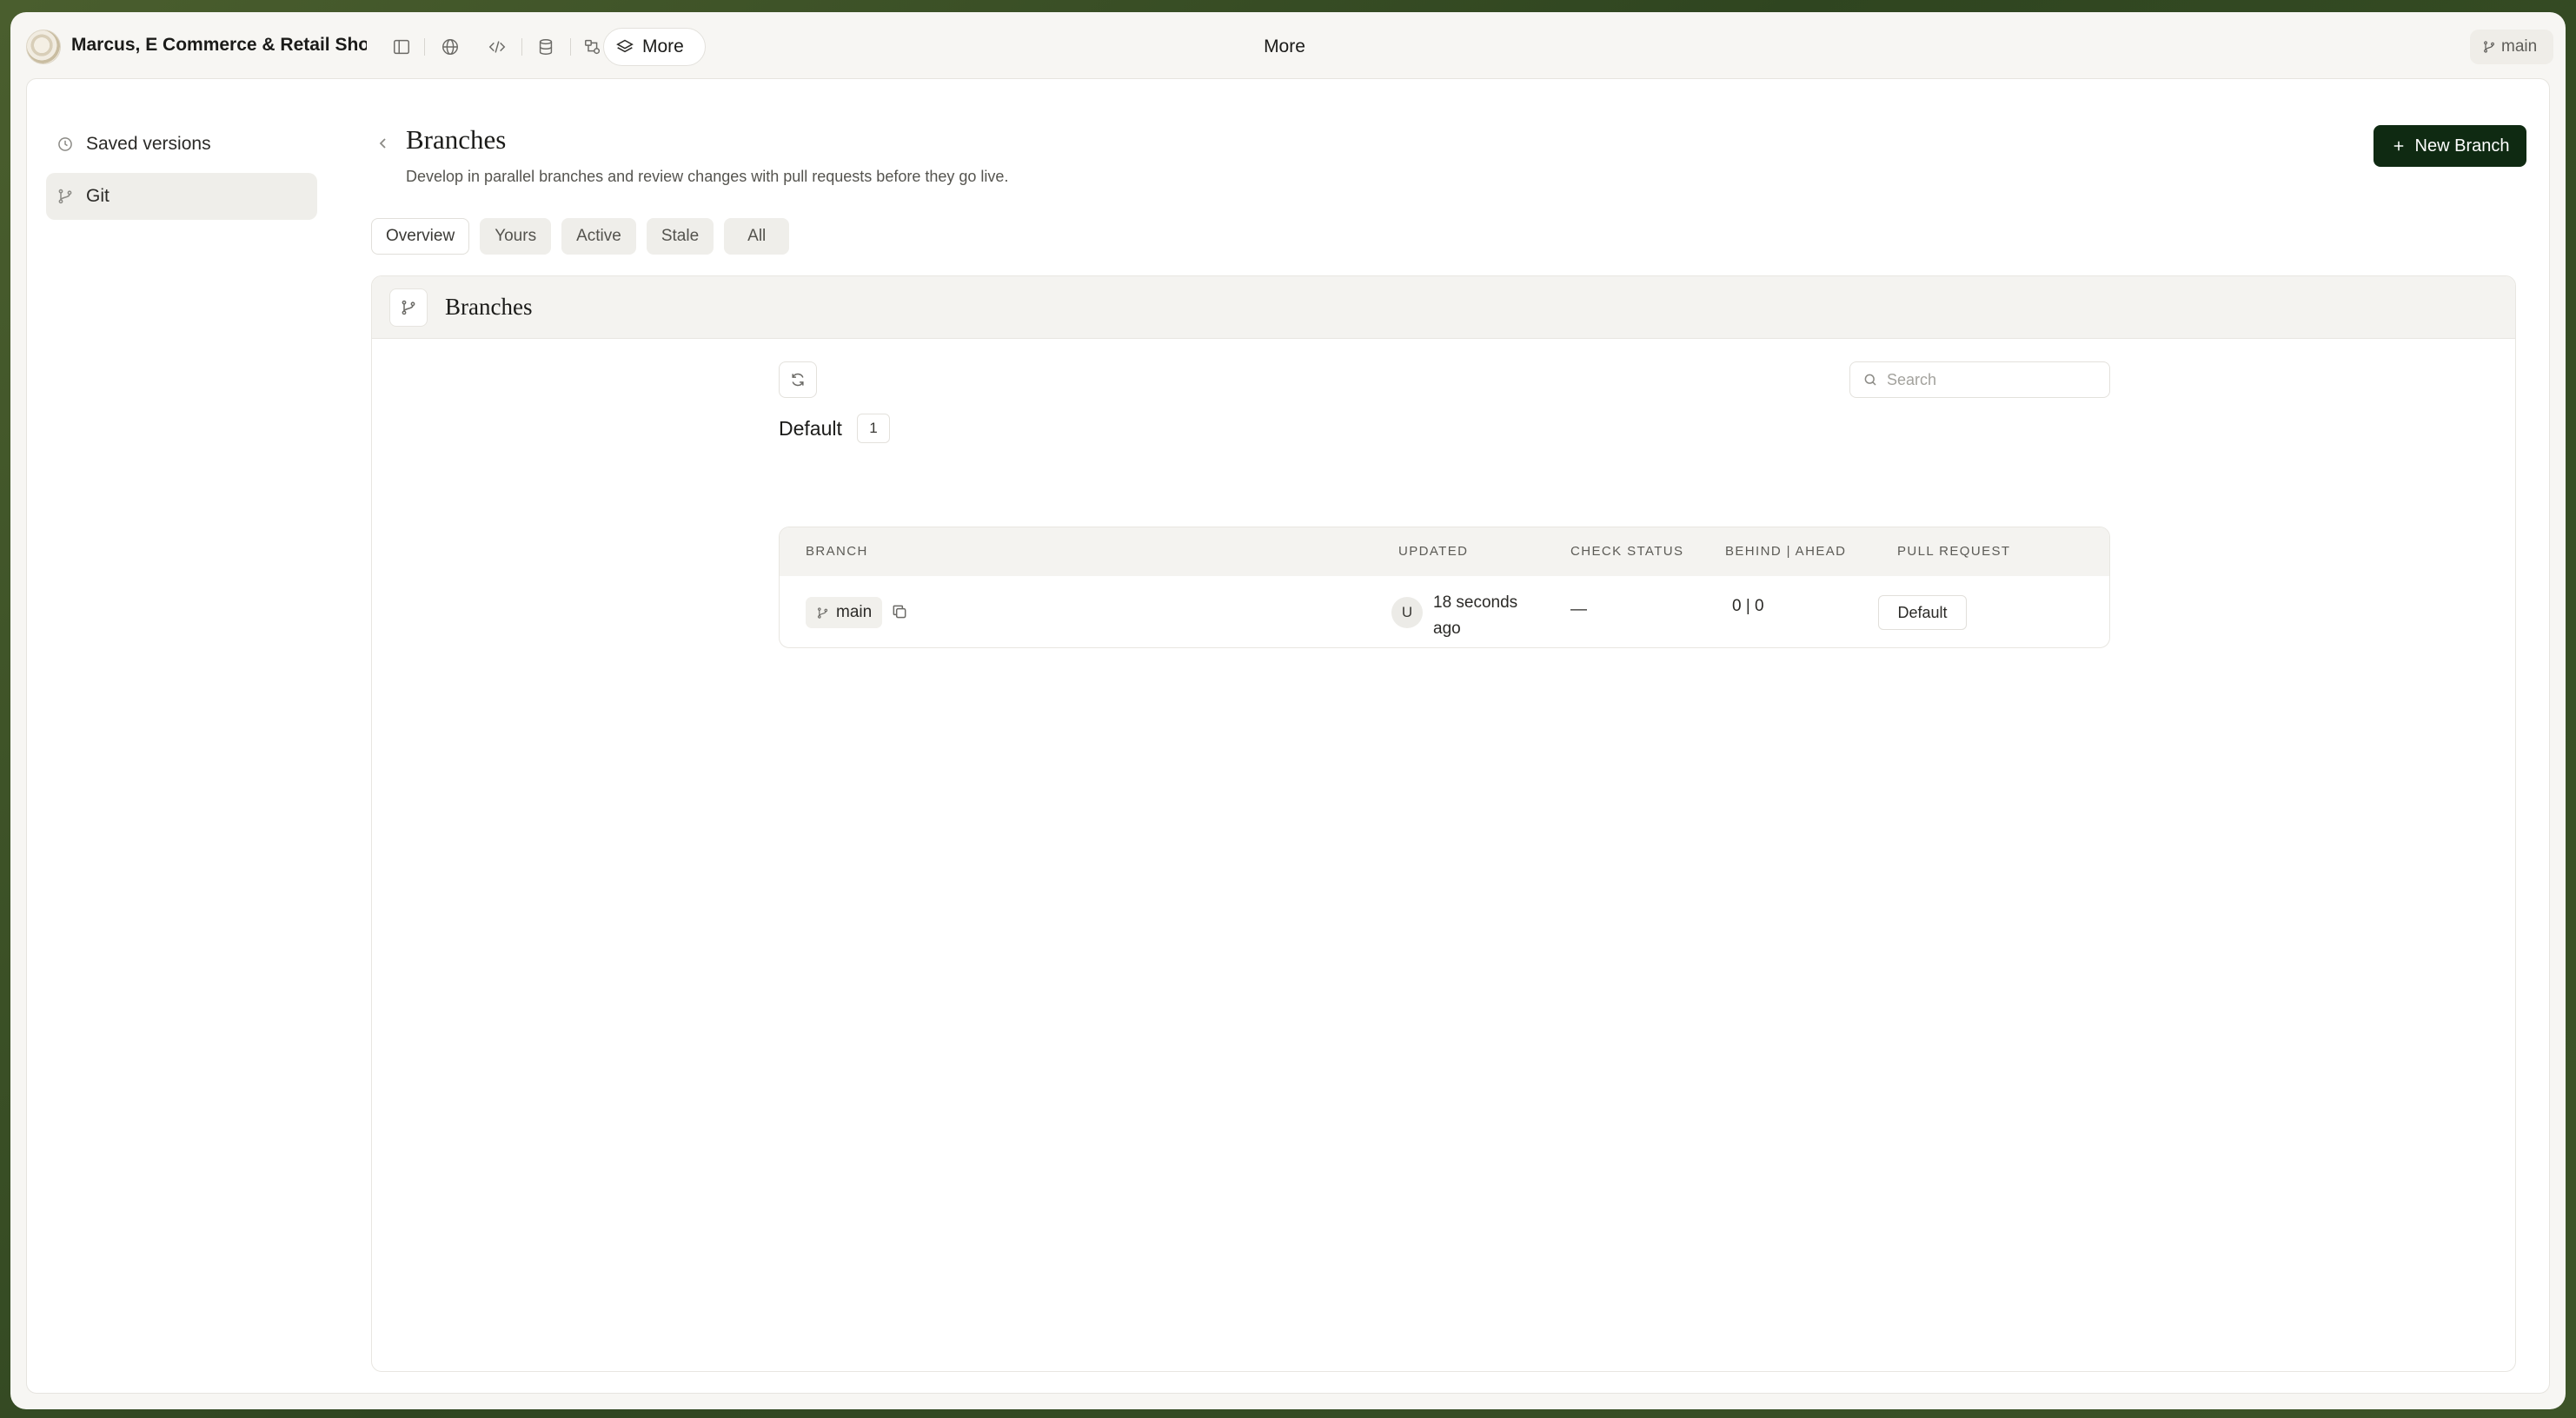 Image resolution: width=2576 pixels, height=1418 pixels. What do you see at coordinates (43, 47) in the screenshot?
I see `app-logo` at bounding box center [43, 47].